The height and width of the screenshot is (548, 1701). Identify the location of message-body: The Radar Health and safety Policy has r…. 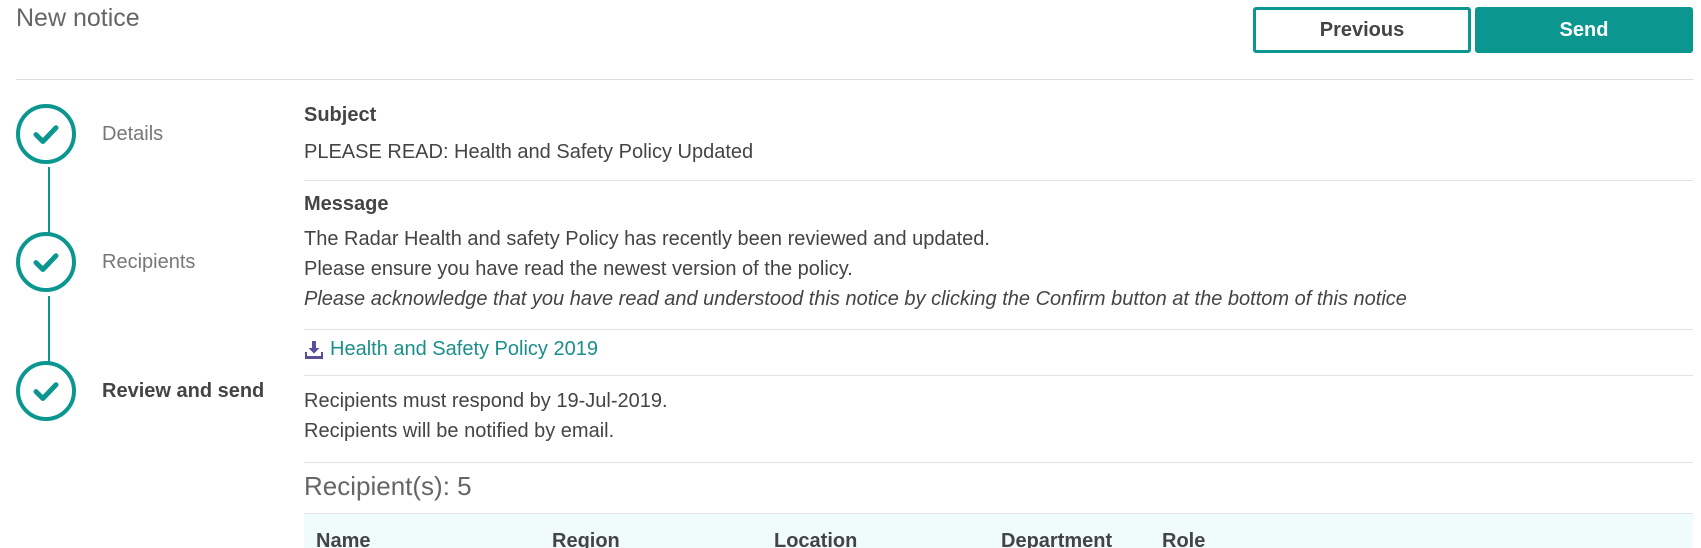
(855, 269).